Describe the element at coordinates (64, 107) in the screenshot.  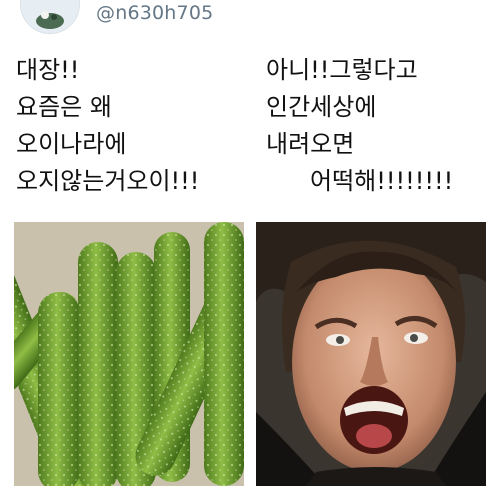
I see `caption-line: 요즘은 왜` at that location.